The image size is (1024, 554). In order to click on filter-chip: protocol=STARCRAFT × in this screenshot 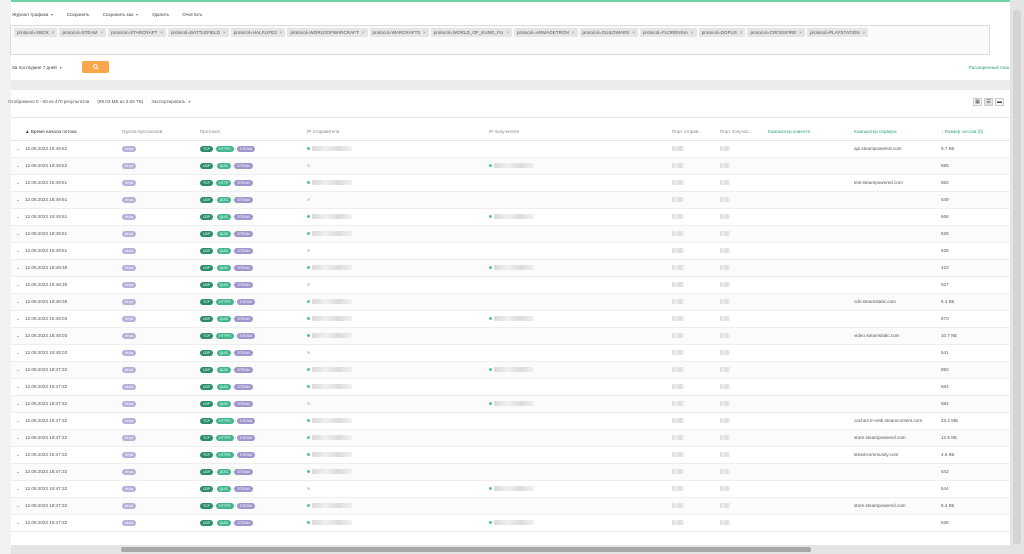, I will do `click(137, 32)`.